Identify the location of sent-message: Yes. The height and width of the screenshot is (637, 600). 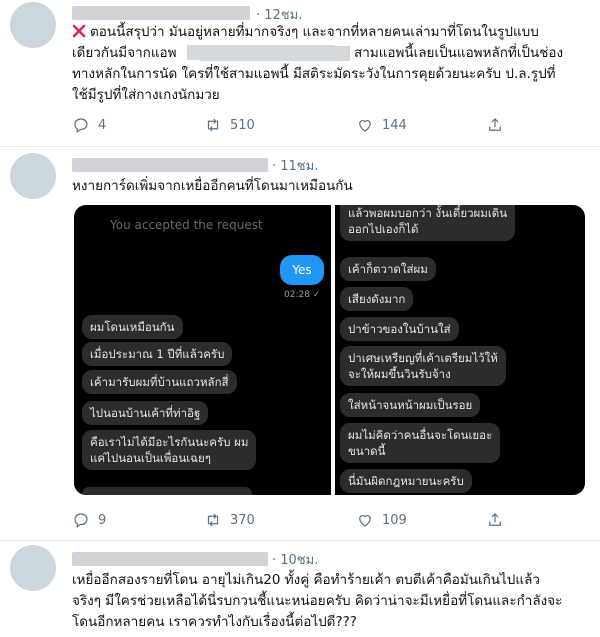
(302, 270).